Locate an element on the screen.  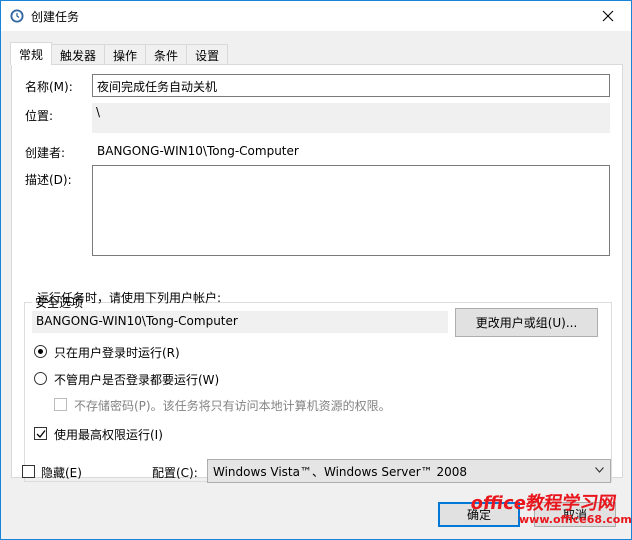
tab-actions: 操作 is located at coordinates (125, 54).